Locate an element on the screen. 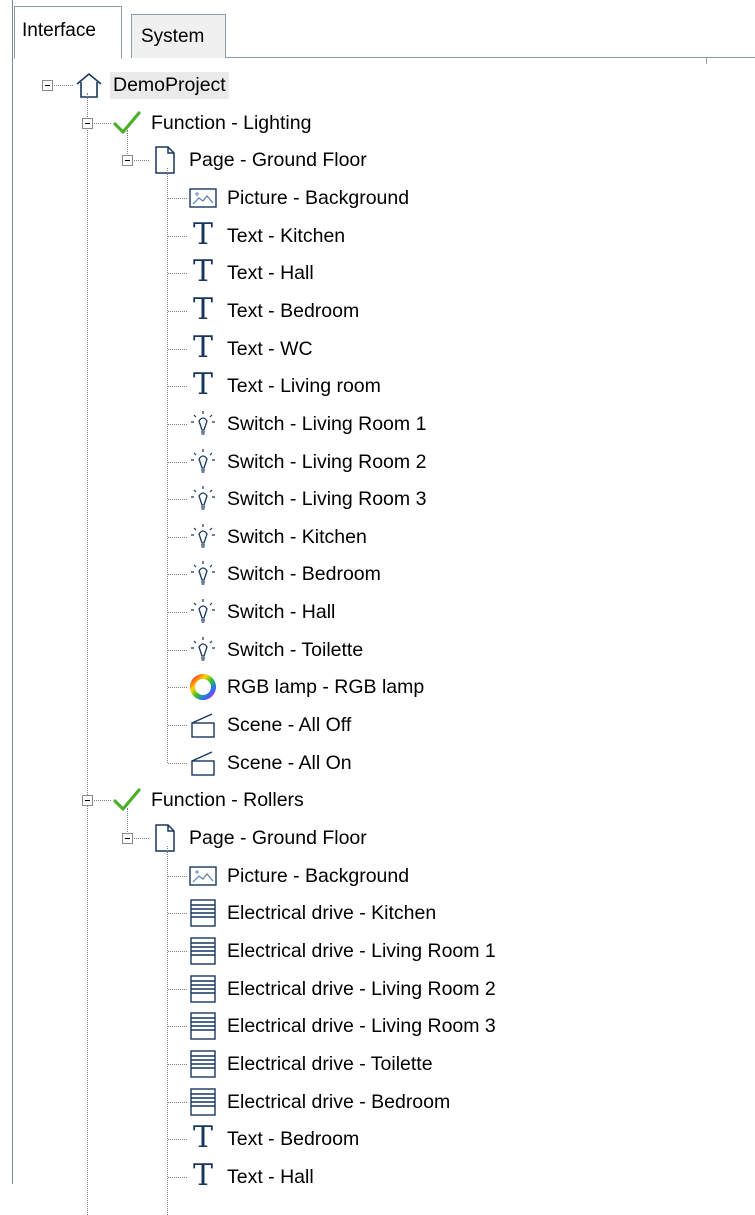 Image resolution: width=755 pixels, height=1215 pixels. tree-node: Electrical drive - Living Room 3 is located at coordinates (343, 1026).